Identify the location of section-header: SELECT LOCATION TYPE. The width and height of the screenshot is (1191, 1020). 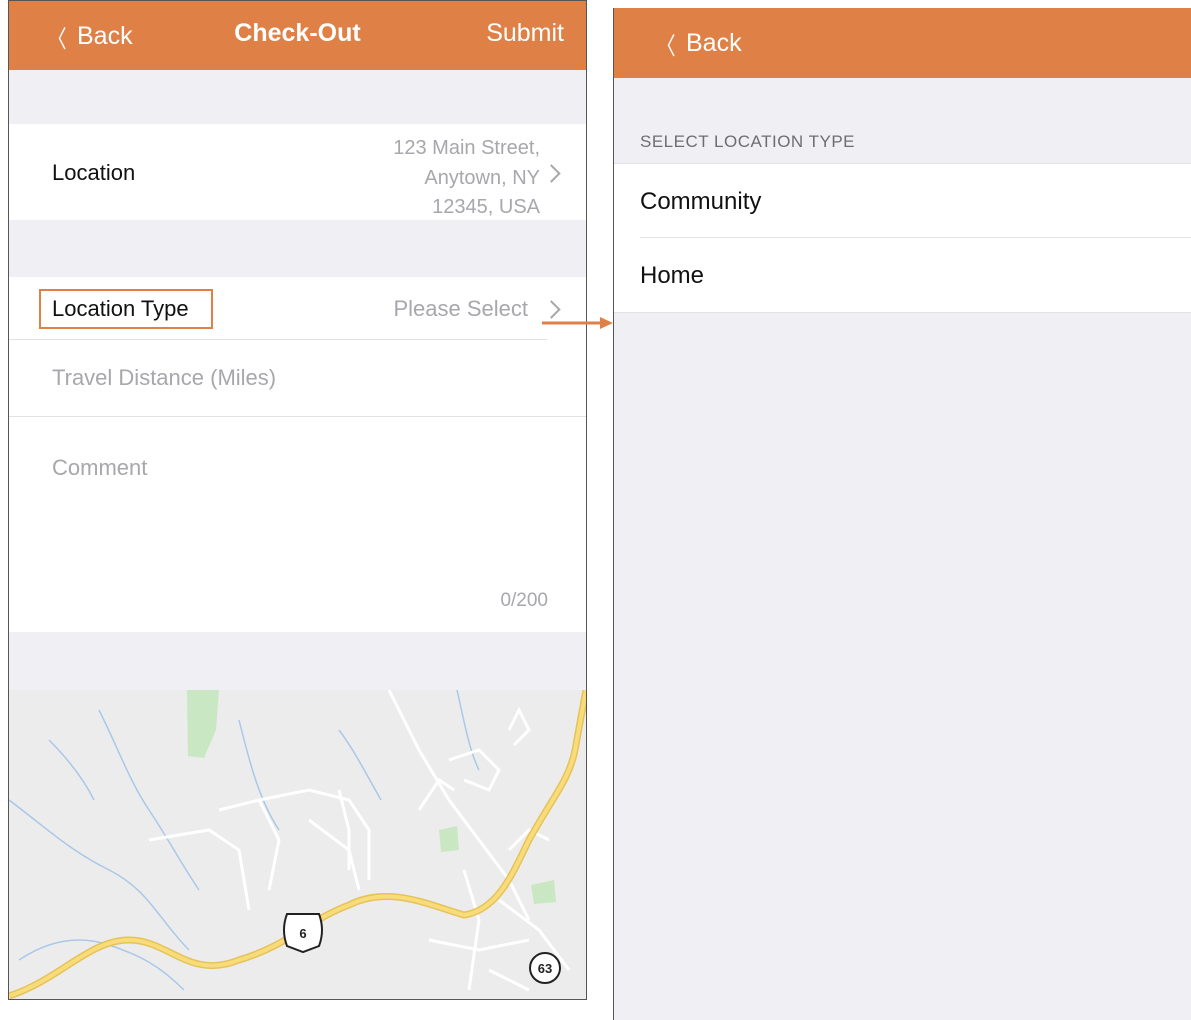
(748, 141).